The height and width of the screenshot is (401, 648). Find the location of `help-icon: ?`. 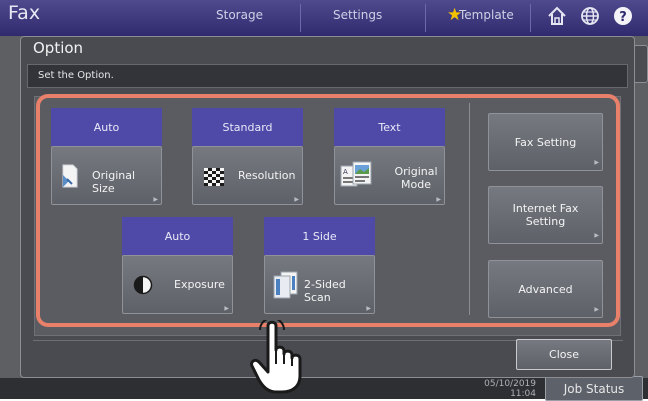

help-icon: ? is located at coordinates (623, 16).